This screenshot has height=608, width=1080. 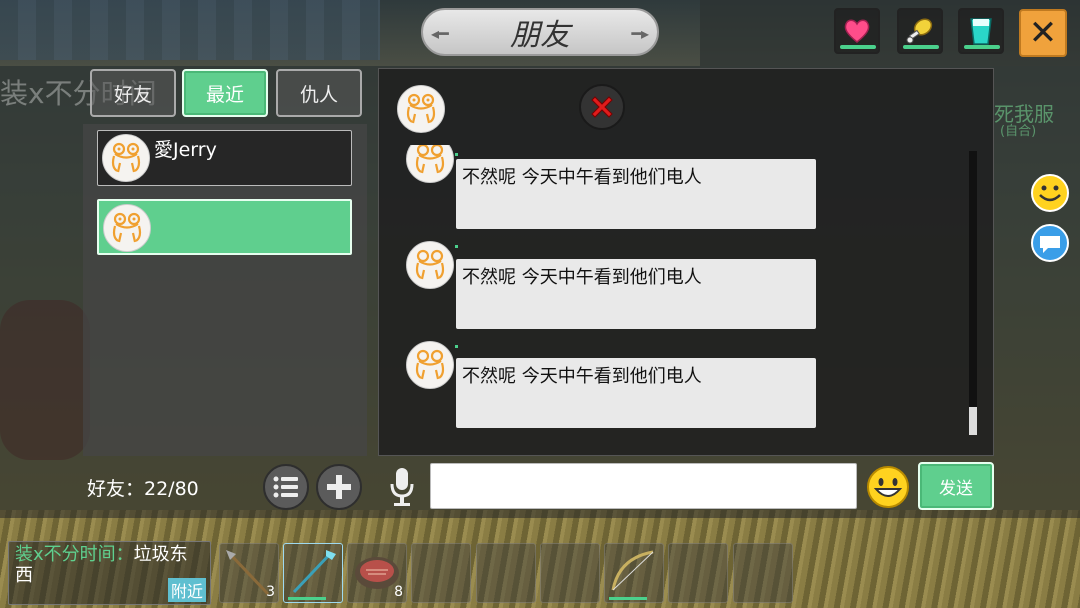 I want to click on ornament-left-icon: ◂━, so click(x=440, y=33).